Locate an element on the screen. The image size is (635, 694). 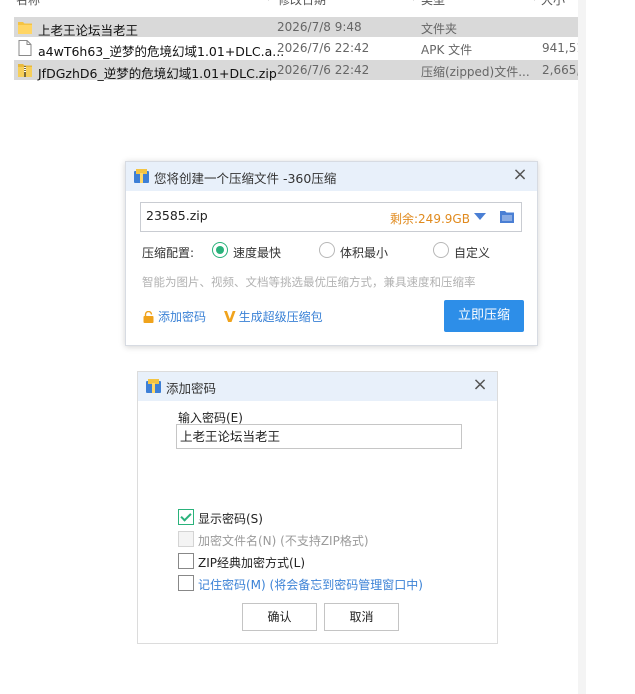
file-type: APK 文件 is located at coordinates (447, 50).